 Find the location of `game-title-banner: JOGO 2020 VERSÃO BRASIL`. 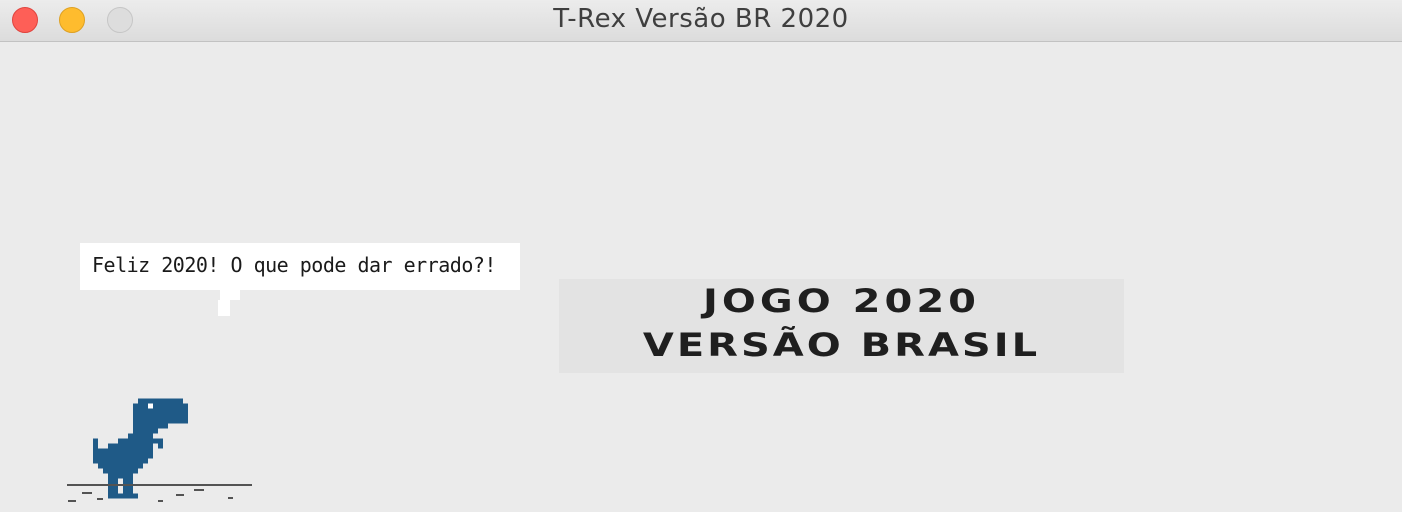

game-title-banner: JOGO 2020 VERSÃO BRASIL is located at coordinates (841, 326).